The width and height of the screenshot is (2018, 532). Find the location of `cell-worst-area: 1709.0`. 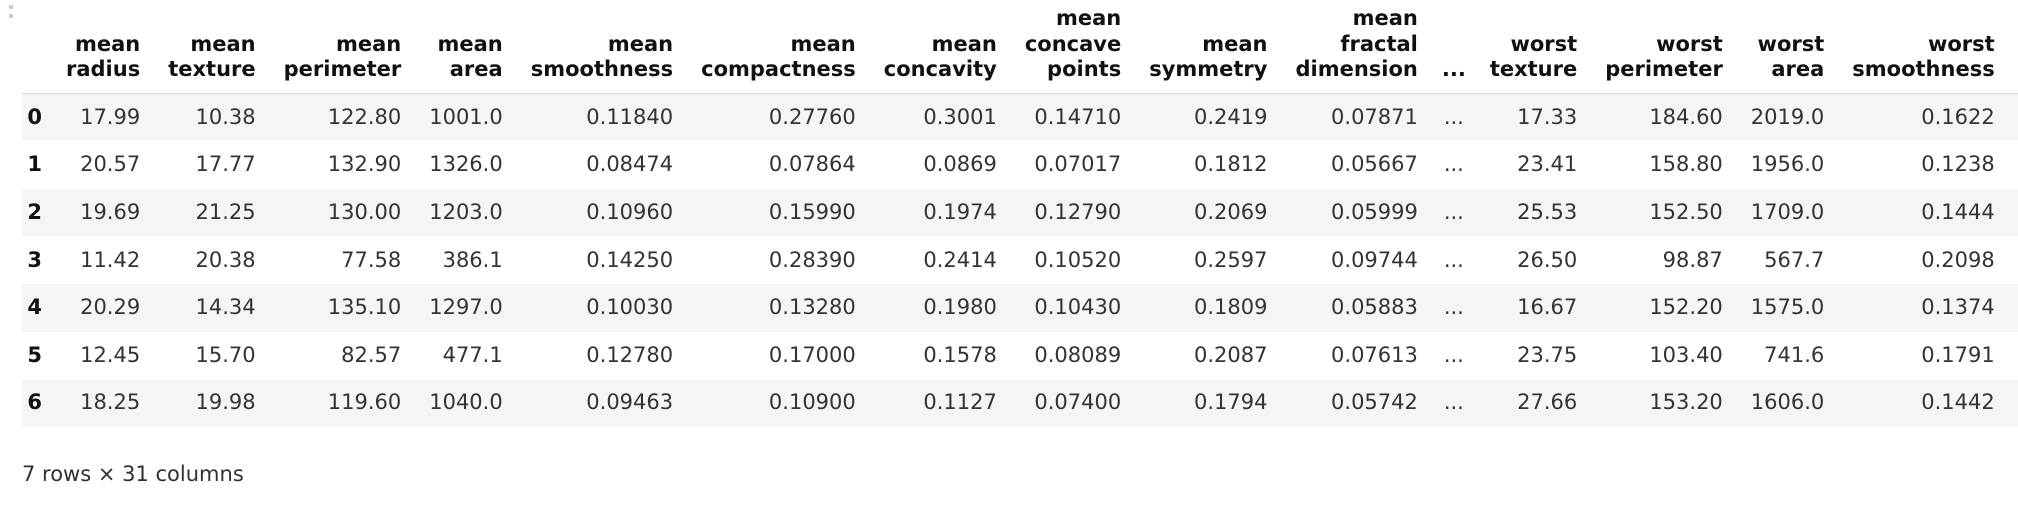

cell-worst-area: 1709.0 is located at coordinates (1787, 212).